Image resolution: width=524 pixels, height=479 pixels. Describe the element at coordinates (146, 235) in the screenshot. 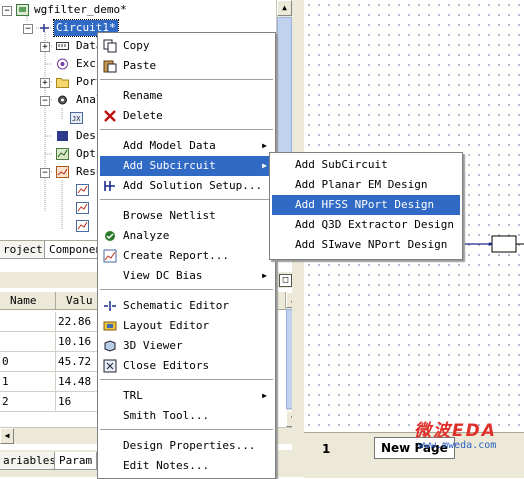

I see `menu-label: Analyze` at that location.